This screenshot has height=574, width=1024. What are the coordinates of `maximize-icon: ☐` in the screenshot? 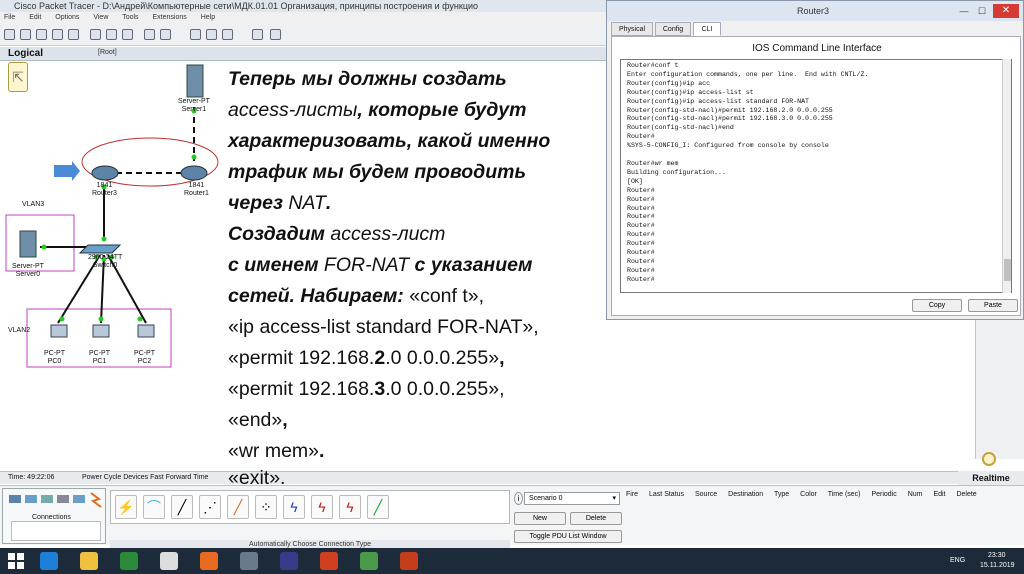 It's located at (982, 11).